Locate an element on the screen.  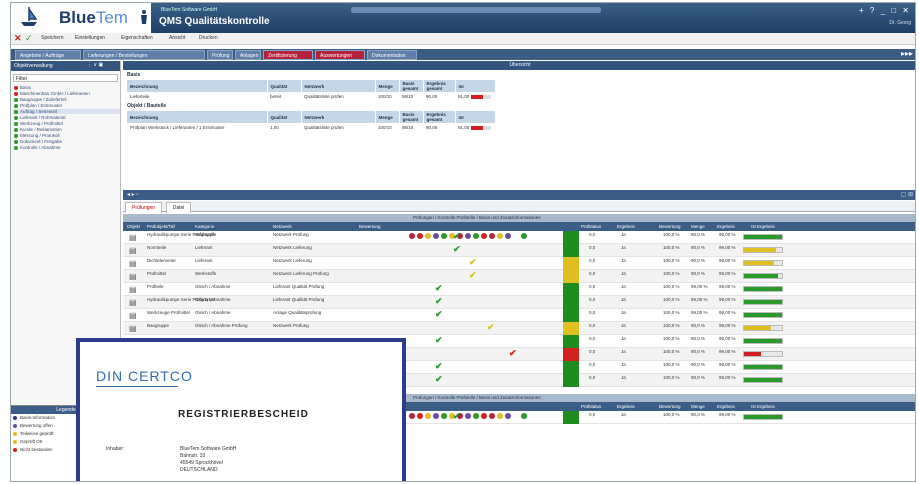
tab-plants: Anlagen is located at coordinates (248, 55).